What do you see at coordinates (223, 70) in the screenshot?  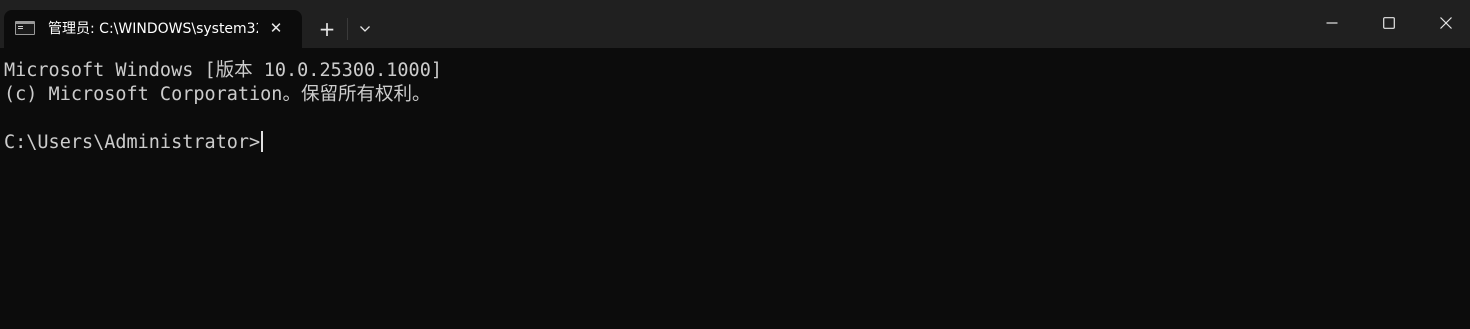 I see `console-line-version: Microsoft Windows [版本 10.0.25300.1000]` at bounding box center [223, 70].